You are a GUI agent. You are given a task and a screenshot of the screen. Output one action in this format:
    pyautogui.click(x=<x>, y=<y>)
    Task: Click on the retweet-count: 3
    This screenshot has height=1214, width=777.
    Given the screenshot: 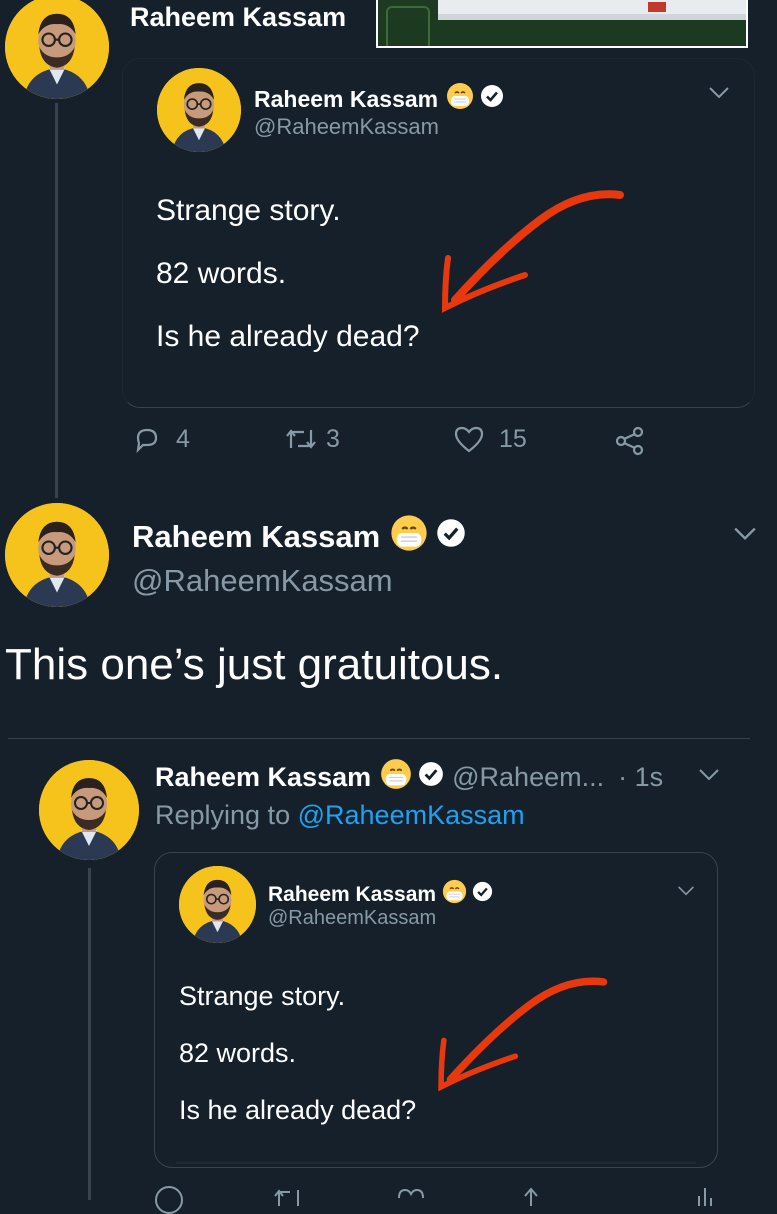 What is the action you would take?
    pyautogui.click(x=333, y=438)
    